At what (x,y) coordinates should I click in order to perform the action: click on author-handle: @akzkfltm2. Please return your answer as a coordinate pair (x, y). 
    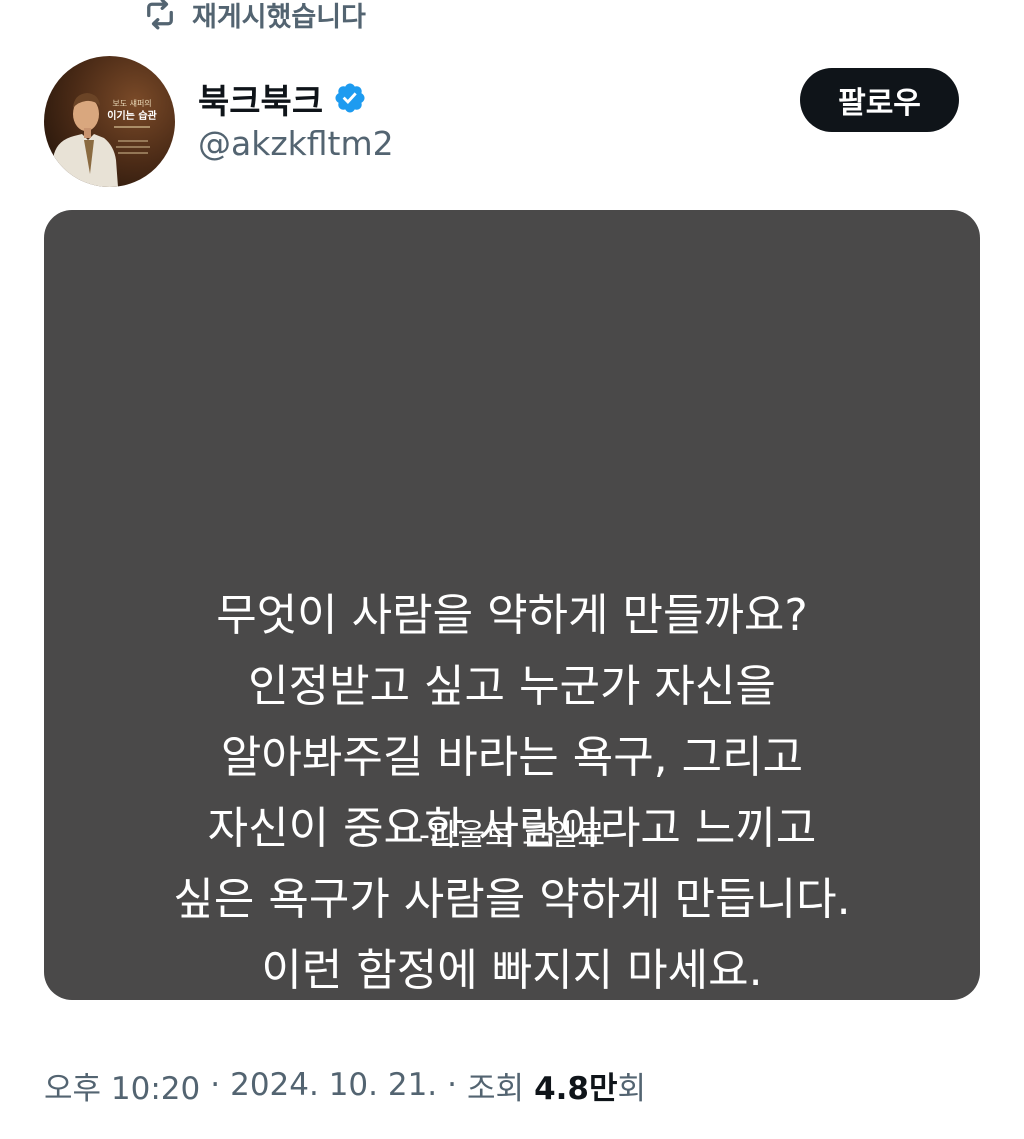
    Looking at the image, I should click on (296, 143).